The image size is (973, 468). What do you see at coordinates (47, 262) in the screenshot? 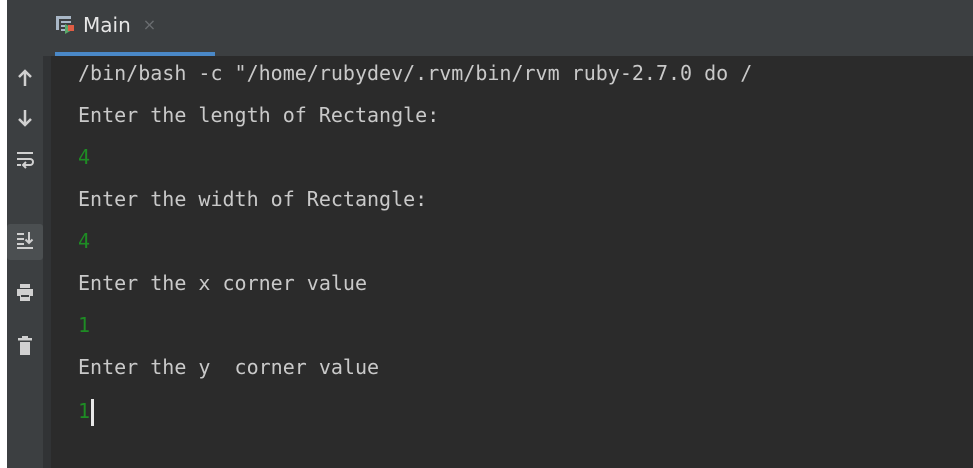
I see `console-gutter` at bounding box center [47, 262].